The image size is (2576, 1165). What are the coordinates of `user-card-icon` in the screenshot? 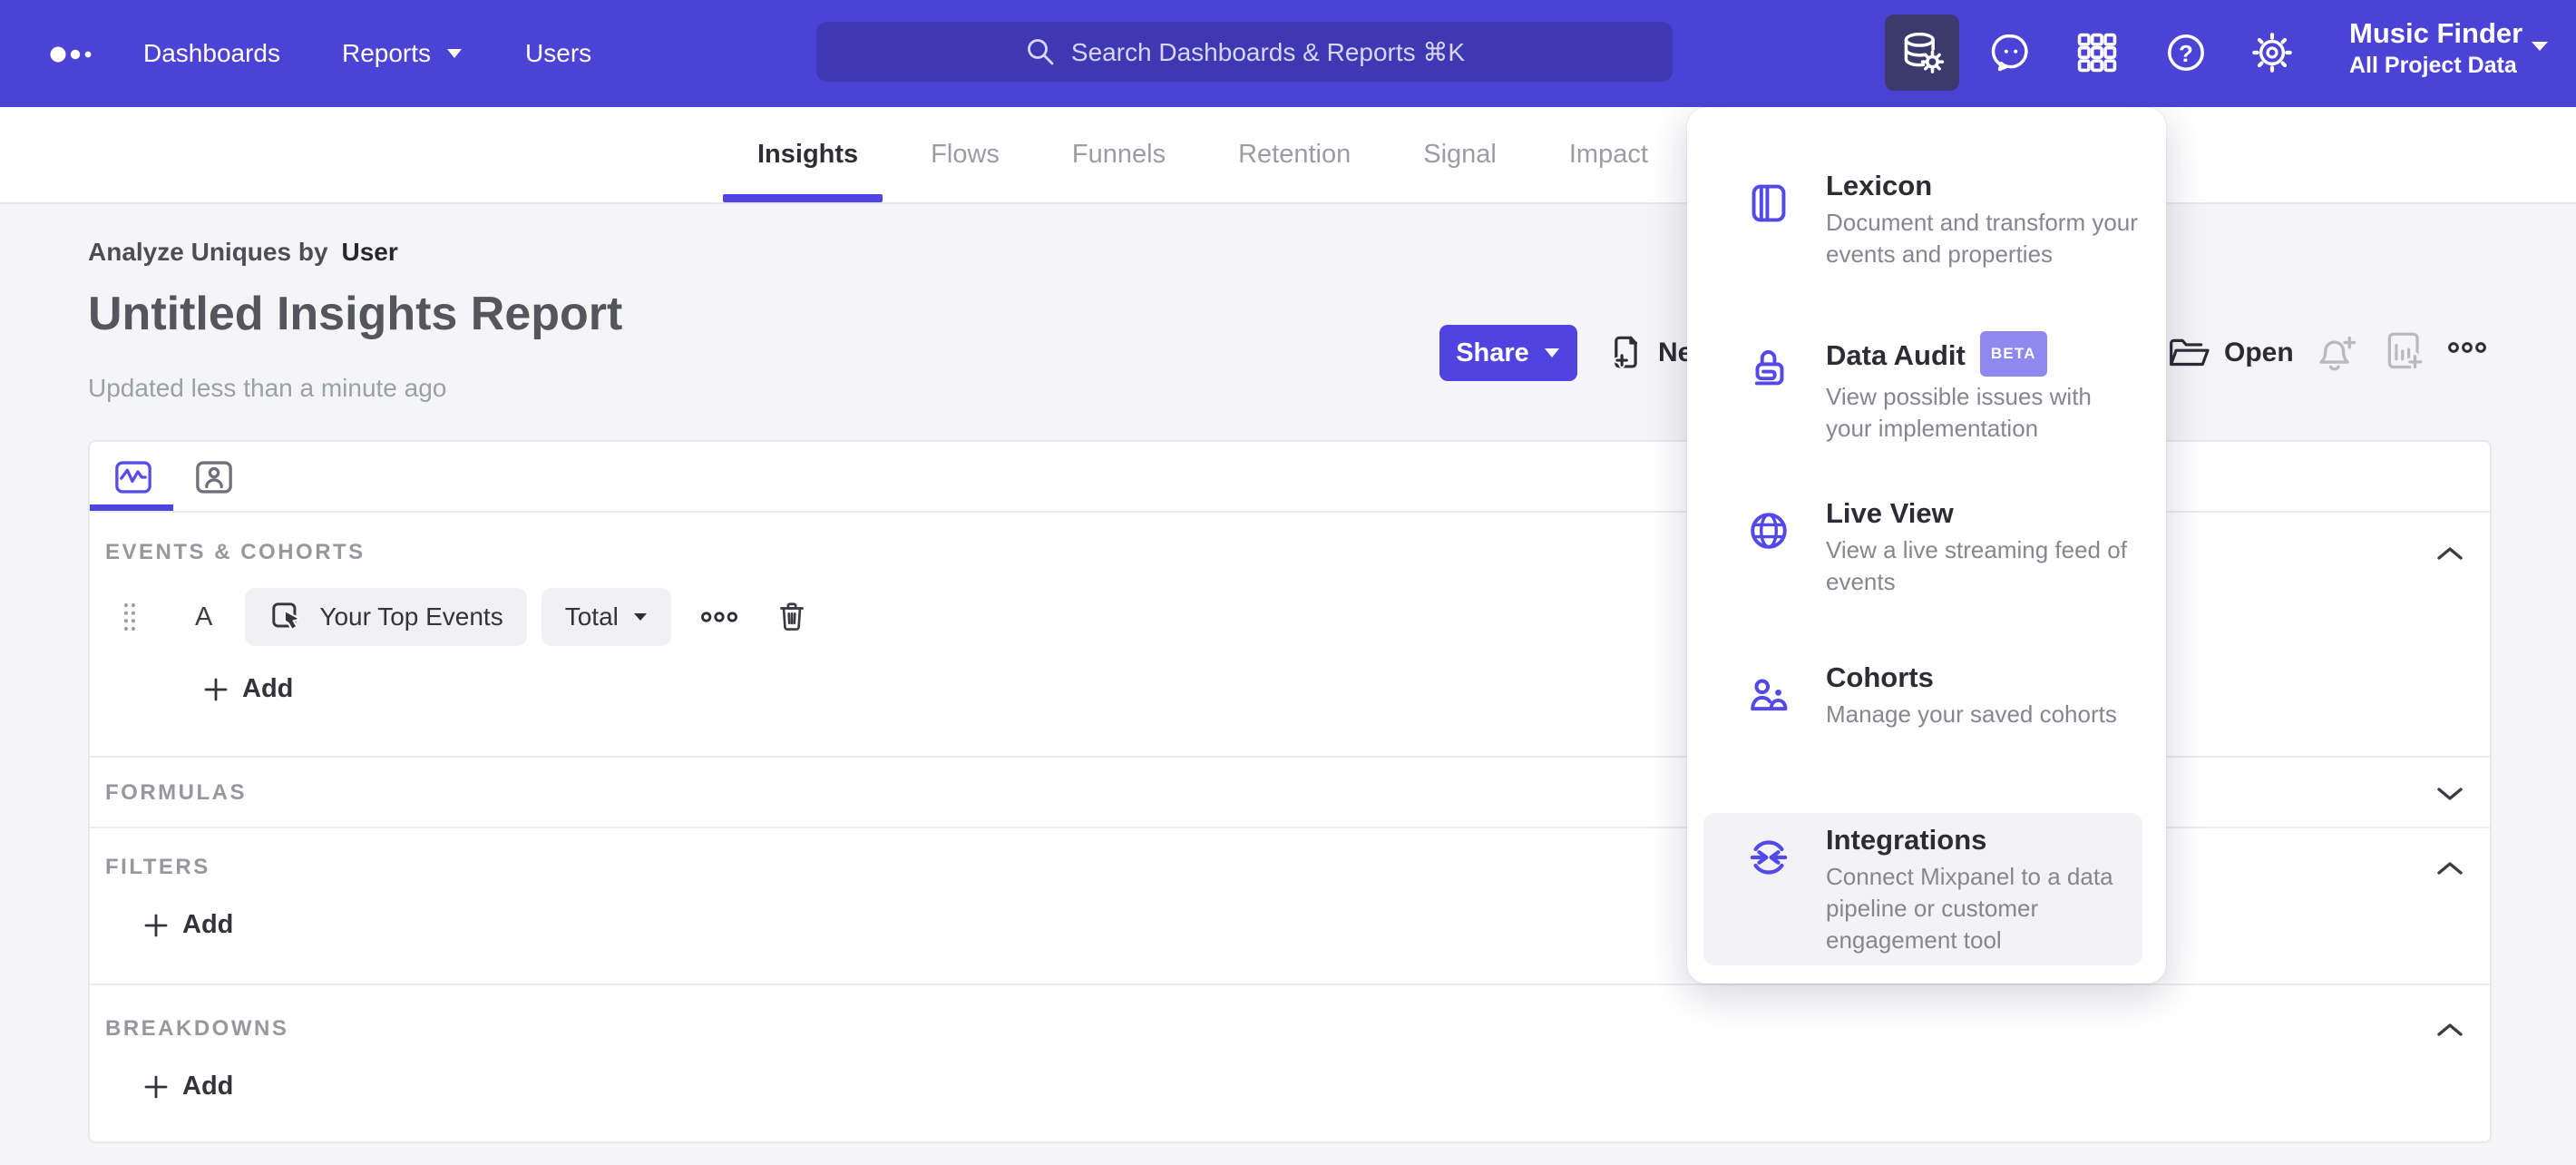 It's located at (214, 477).